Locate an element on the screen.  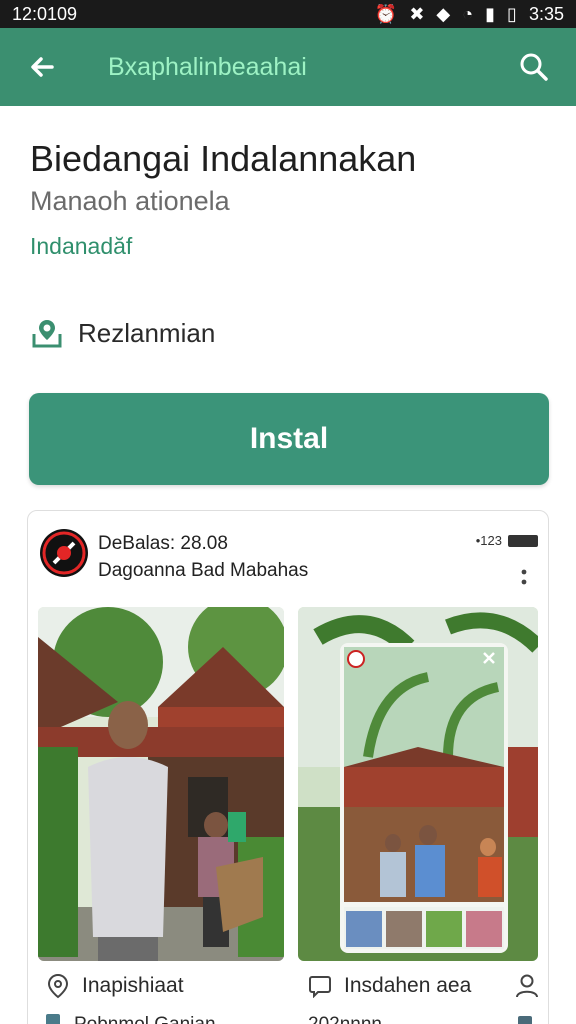
post-header: DeBalas: 28.08 Dagoanna Bad Mabahas •123 is located at coordinates (289, 559).